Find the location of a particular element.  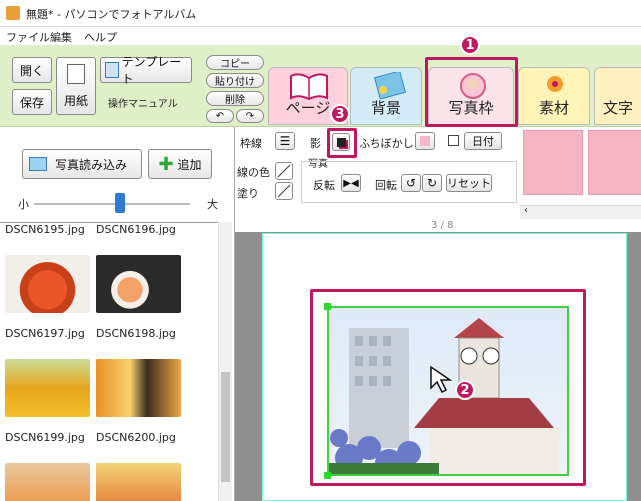

redo-icon: ↷ is located at coordinates (250, 116).